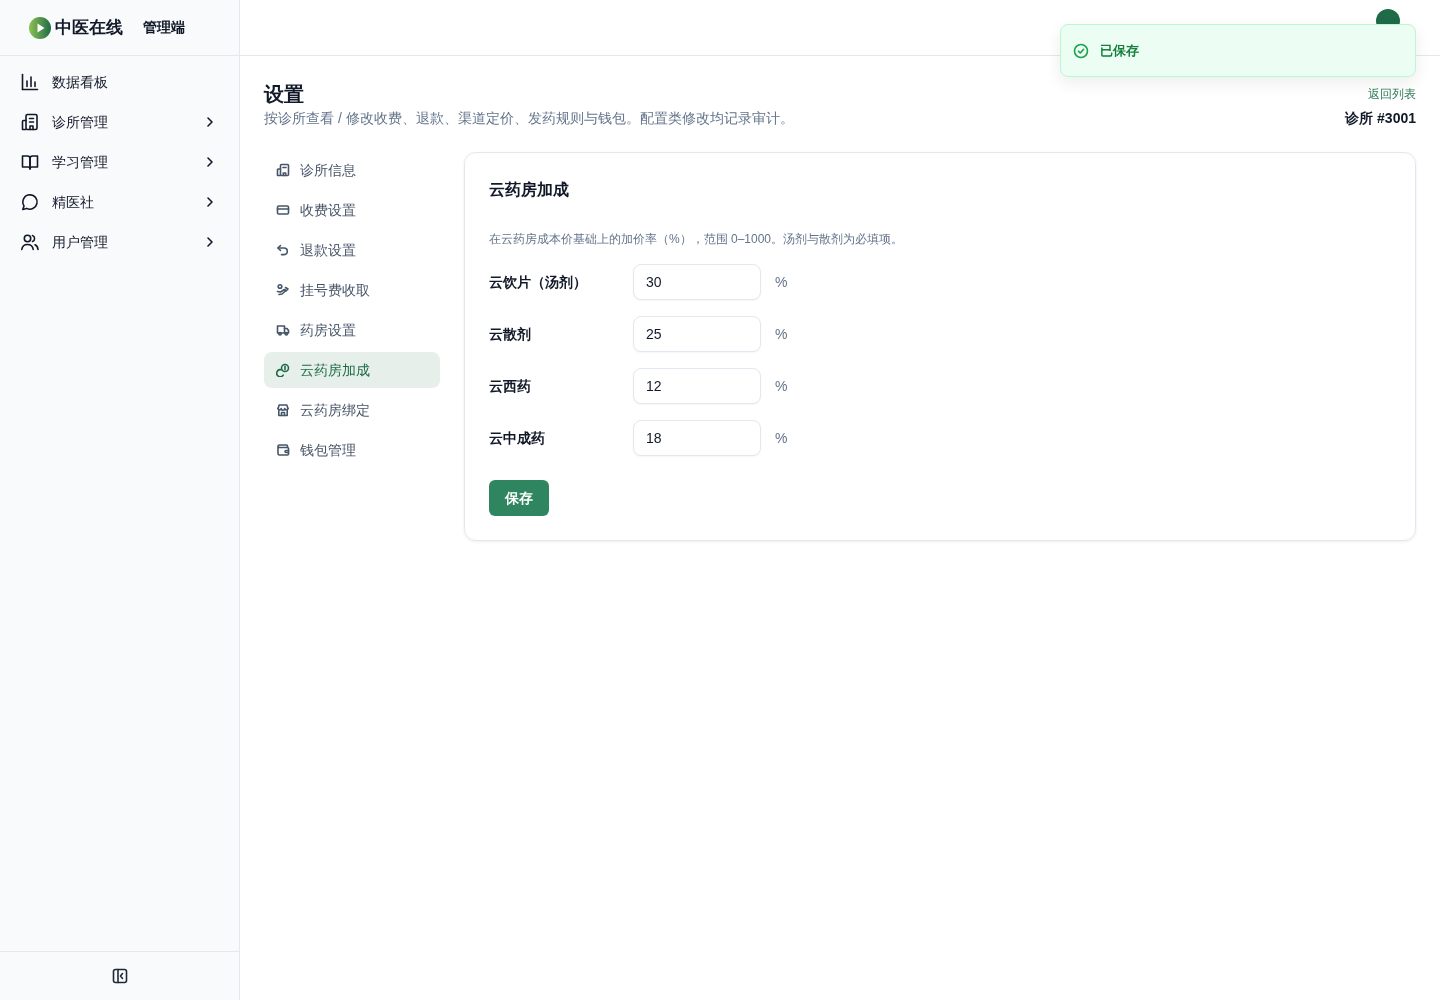 The height and width of the screenshot is (1000, 1440). I want to click on settings-tab: 药房设置, so click(352, 330).